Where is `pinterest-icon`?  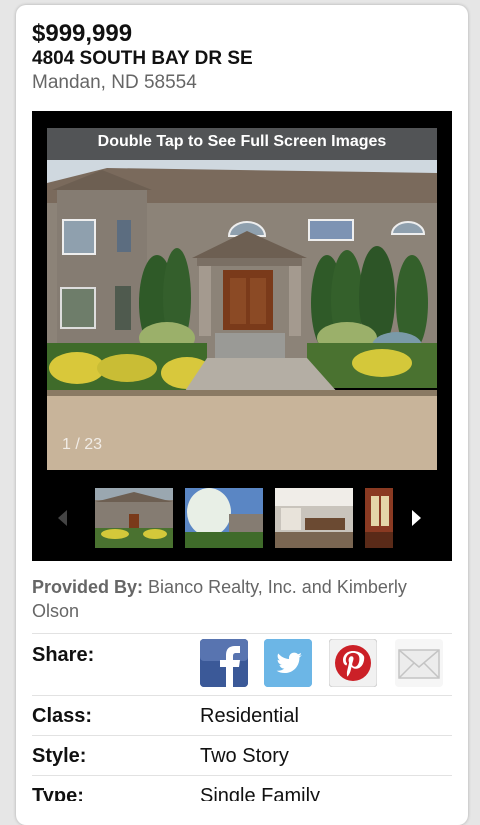
pinterest-icon is located at coordinates (353, 663).